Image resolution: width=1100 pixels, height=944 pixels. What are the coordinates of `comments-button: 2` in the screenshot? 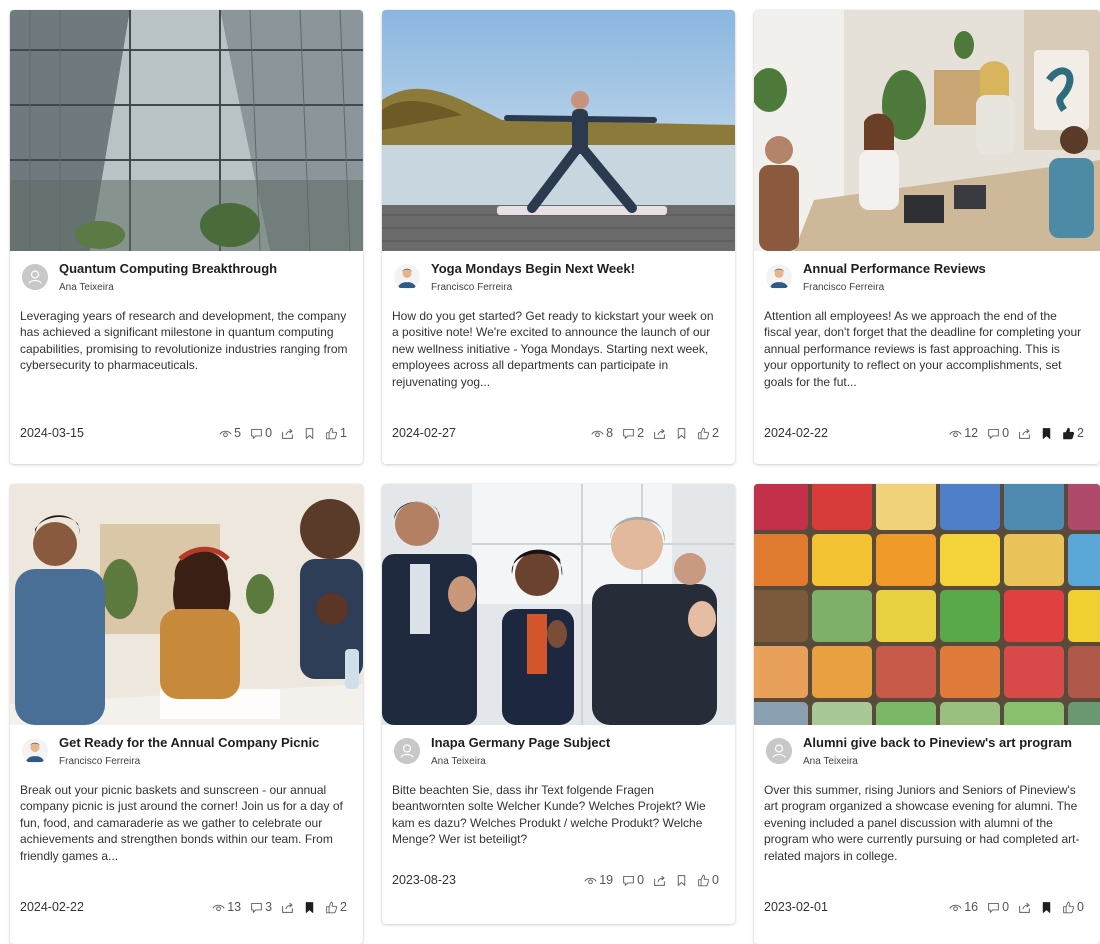 It's located at (633, 433).